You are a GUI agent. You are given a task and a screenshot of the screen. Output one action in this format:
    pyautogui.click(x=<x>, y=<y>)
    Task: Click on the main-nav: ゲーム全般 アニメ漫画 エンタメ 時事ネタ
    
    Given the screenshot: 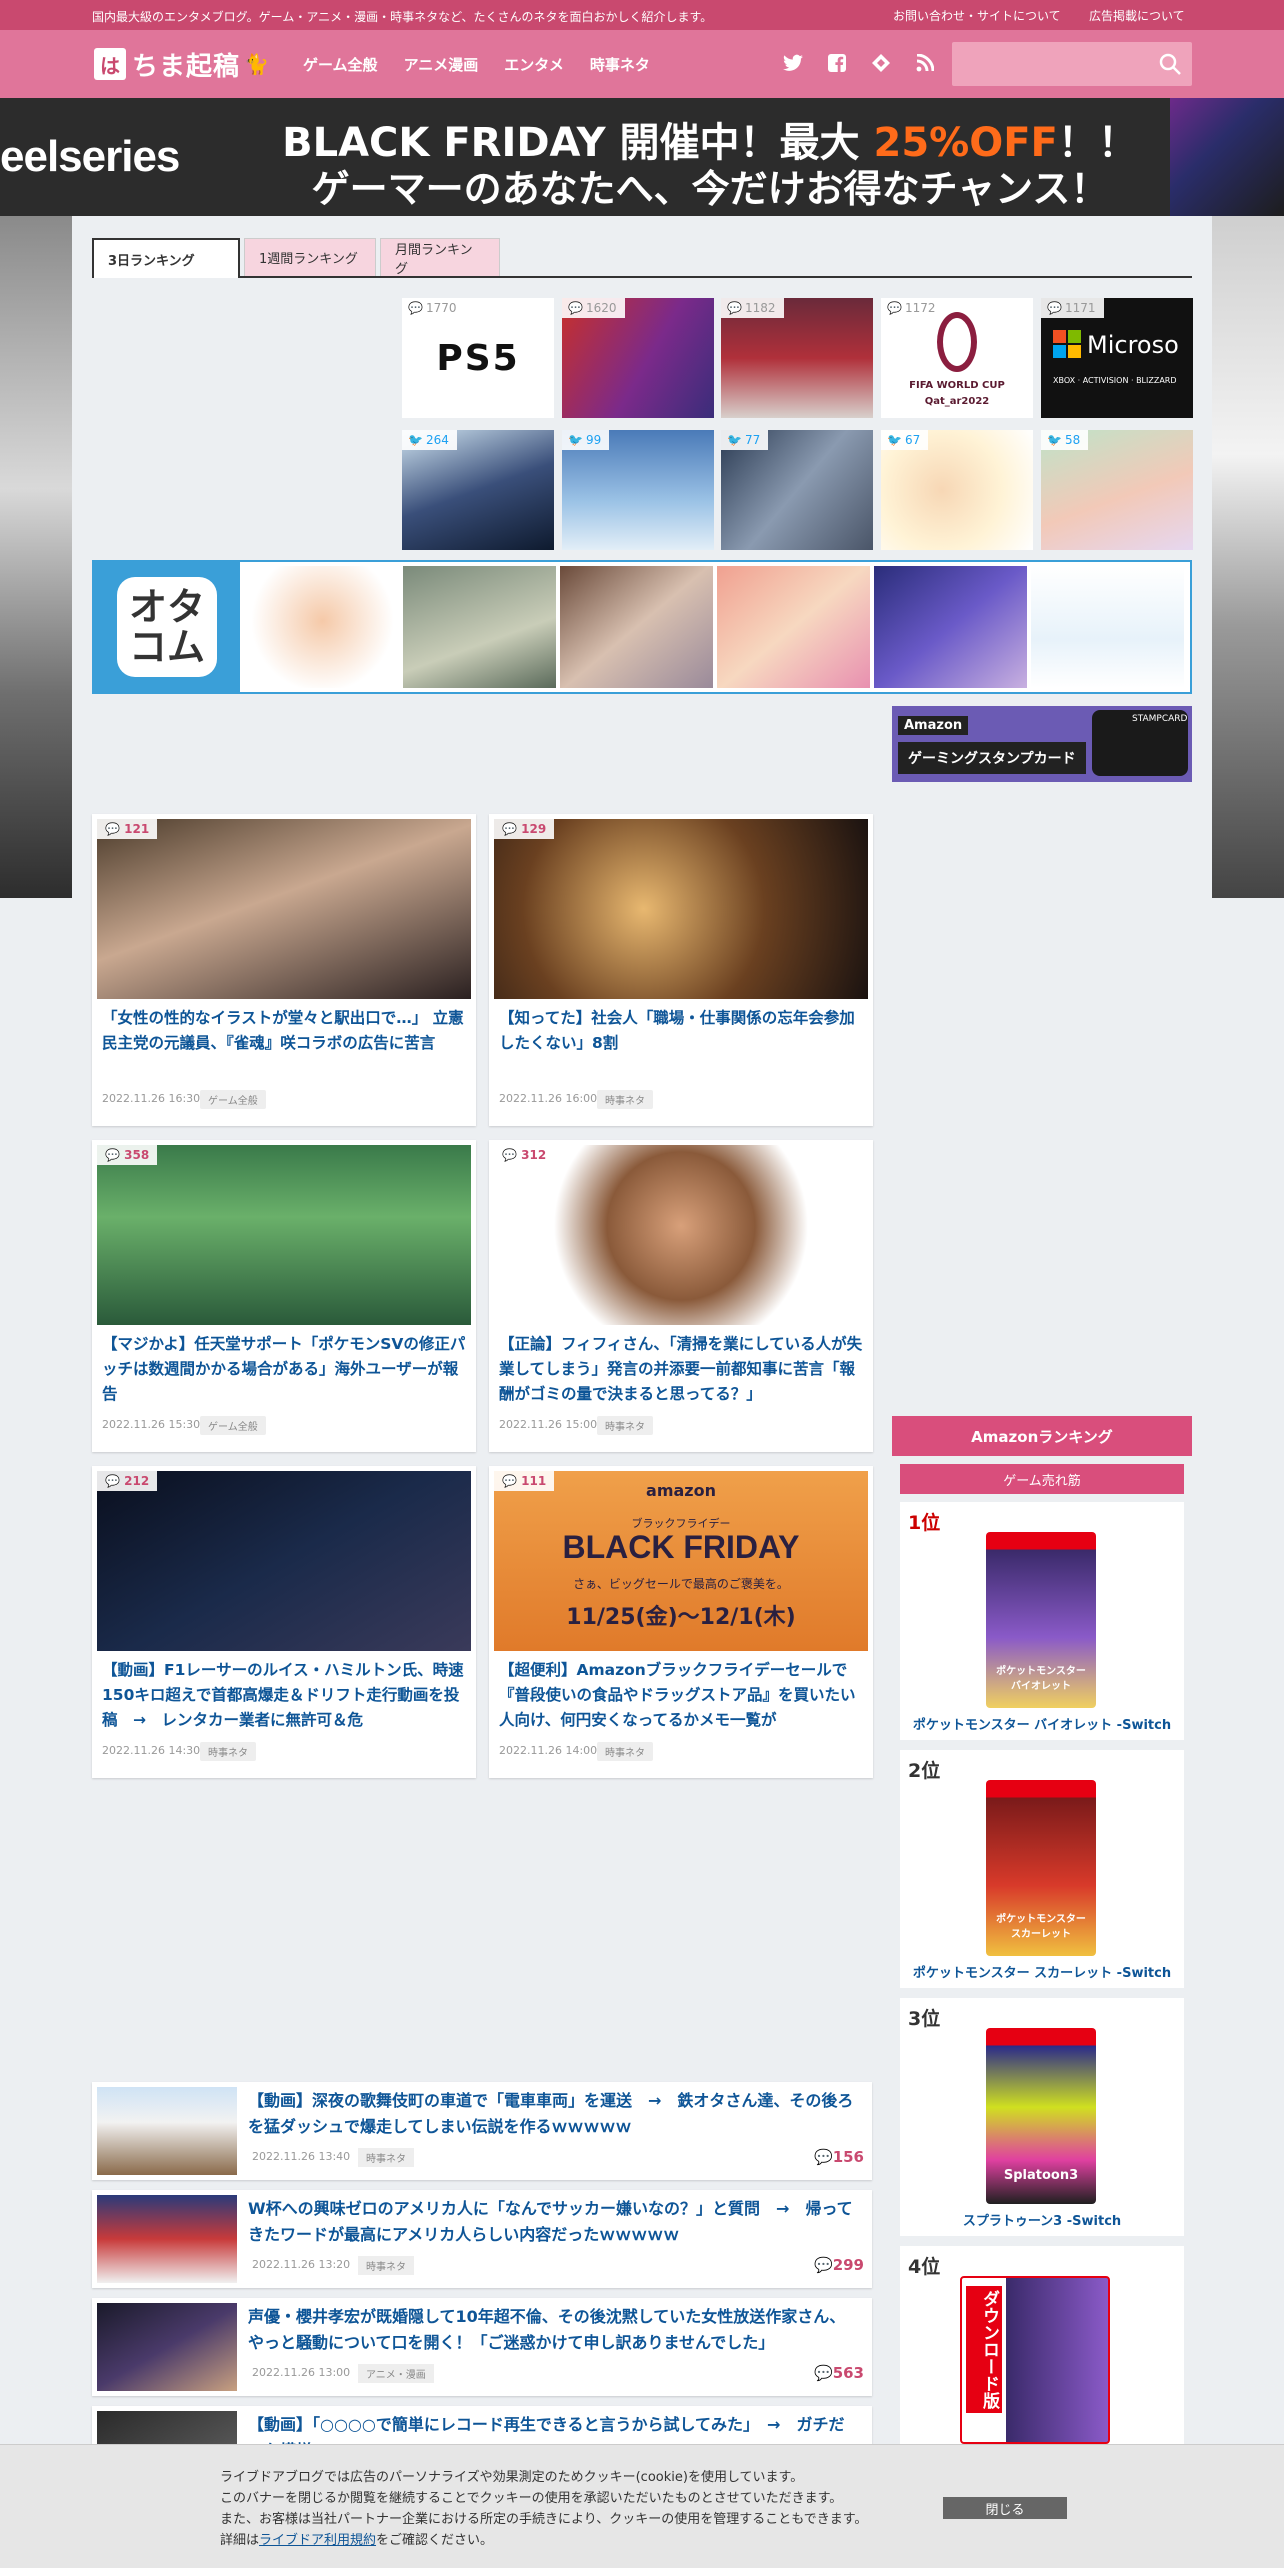 What is the action you would take?
    pyautogui.click(x=476, y=64)
    